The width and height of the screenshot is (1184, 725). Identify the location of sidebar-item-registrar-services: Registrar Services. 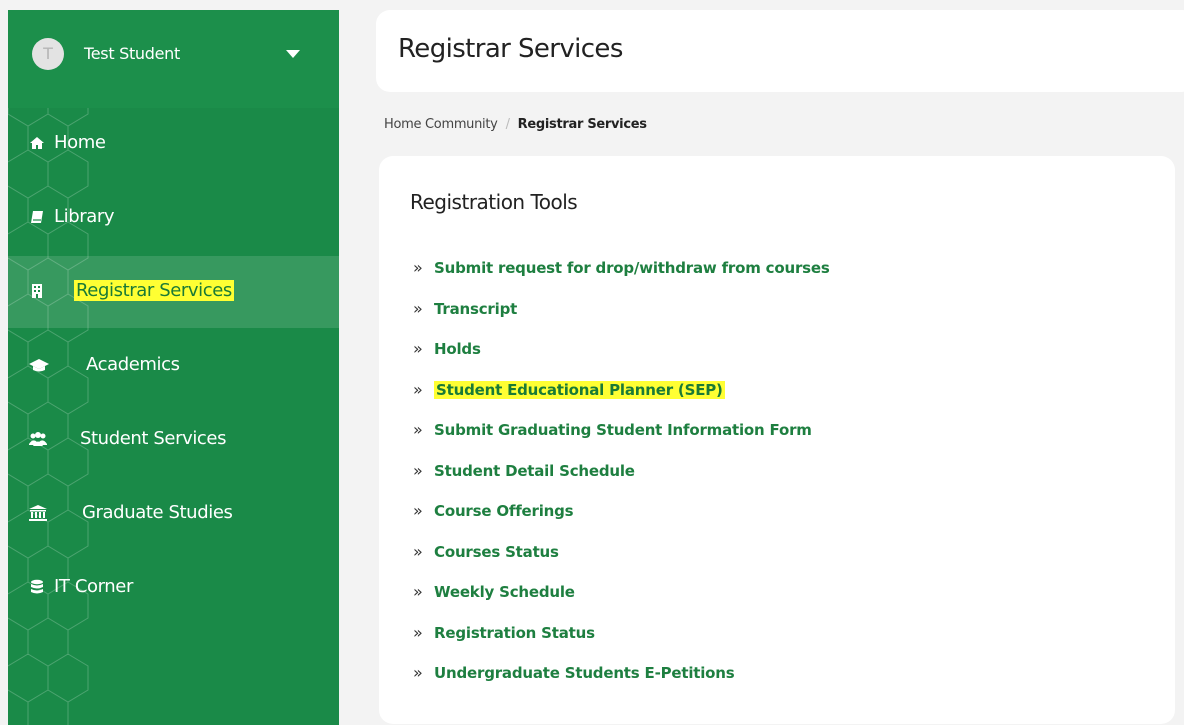
(173, 292).